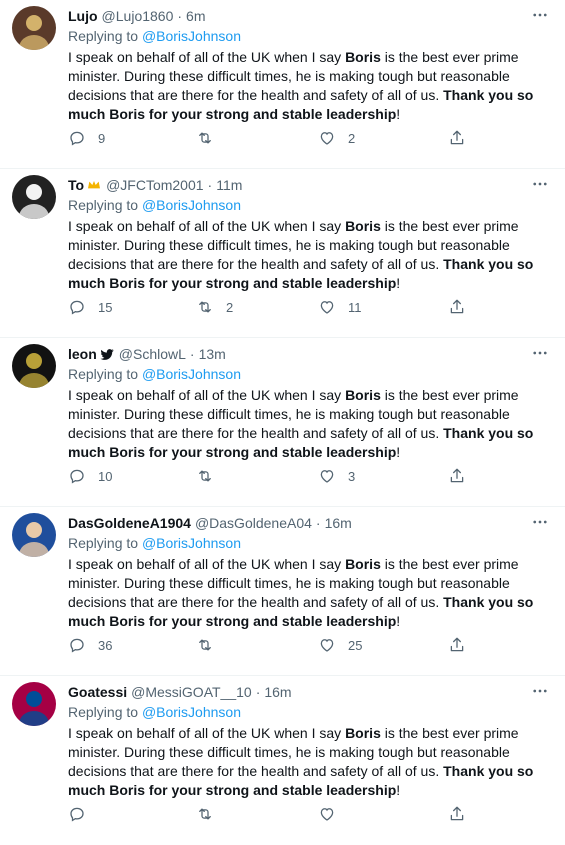  Describe the element at coordinates (195, 16) in the screenshot. I see `timestamp: 6m` at that location.